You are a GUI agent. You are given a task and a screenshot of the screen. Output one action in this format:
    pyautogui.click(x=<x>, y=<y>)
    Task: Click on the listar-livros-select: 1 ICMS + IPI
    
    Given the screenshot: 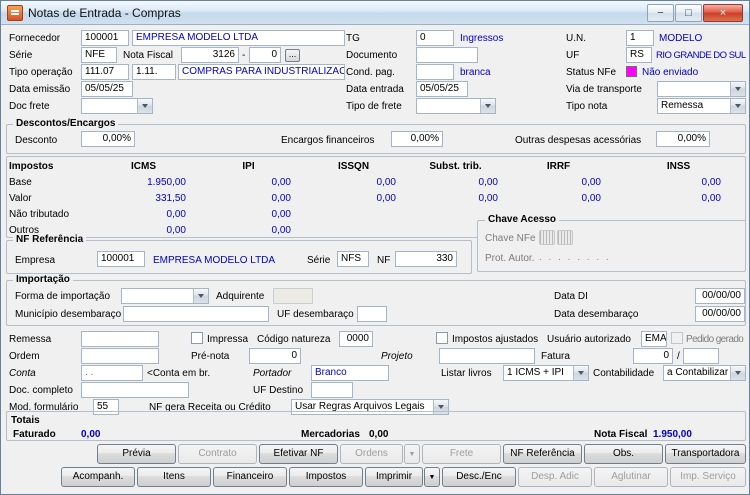 What is the action you would take?
    pyautogui.click(x=546, y=373)
    